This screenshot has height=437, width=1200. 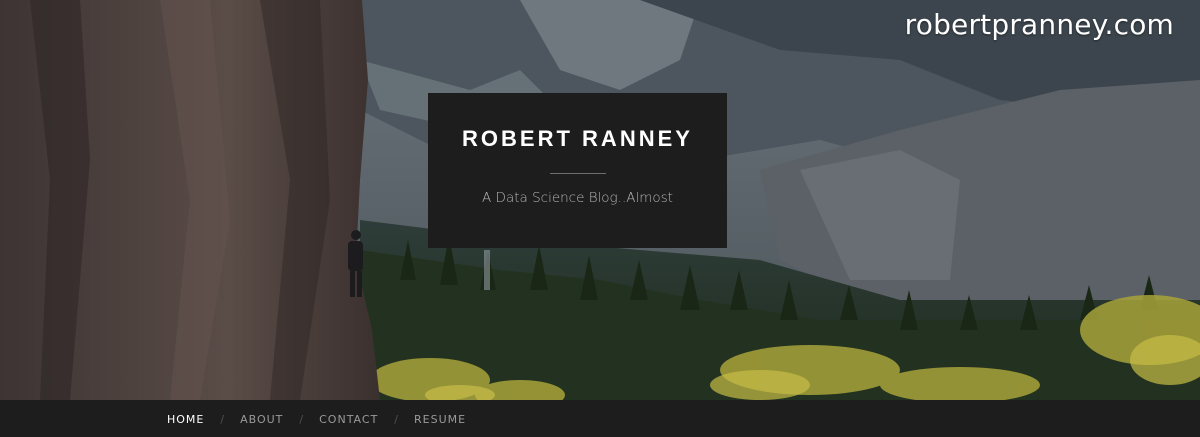 I want to click on site-watermark: robertpranney.com, so click(x=1039, y=24).